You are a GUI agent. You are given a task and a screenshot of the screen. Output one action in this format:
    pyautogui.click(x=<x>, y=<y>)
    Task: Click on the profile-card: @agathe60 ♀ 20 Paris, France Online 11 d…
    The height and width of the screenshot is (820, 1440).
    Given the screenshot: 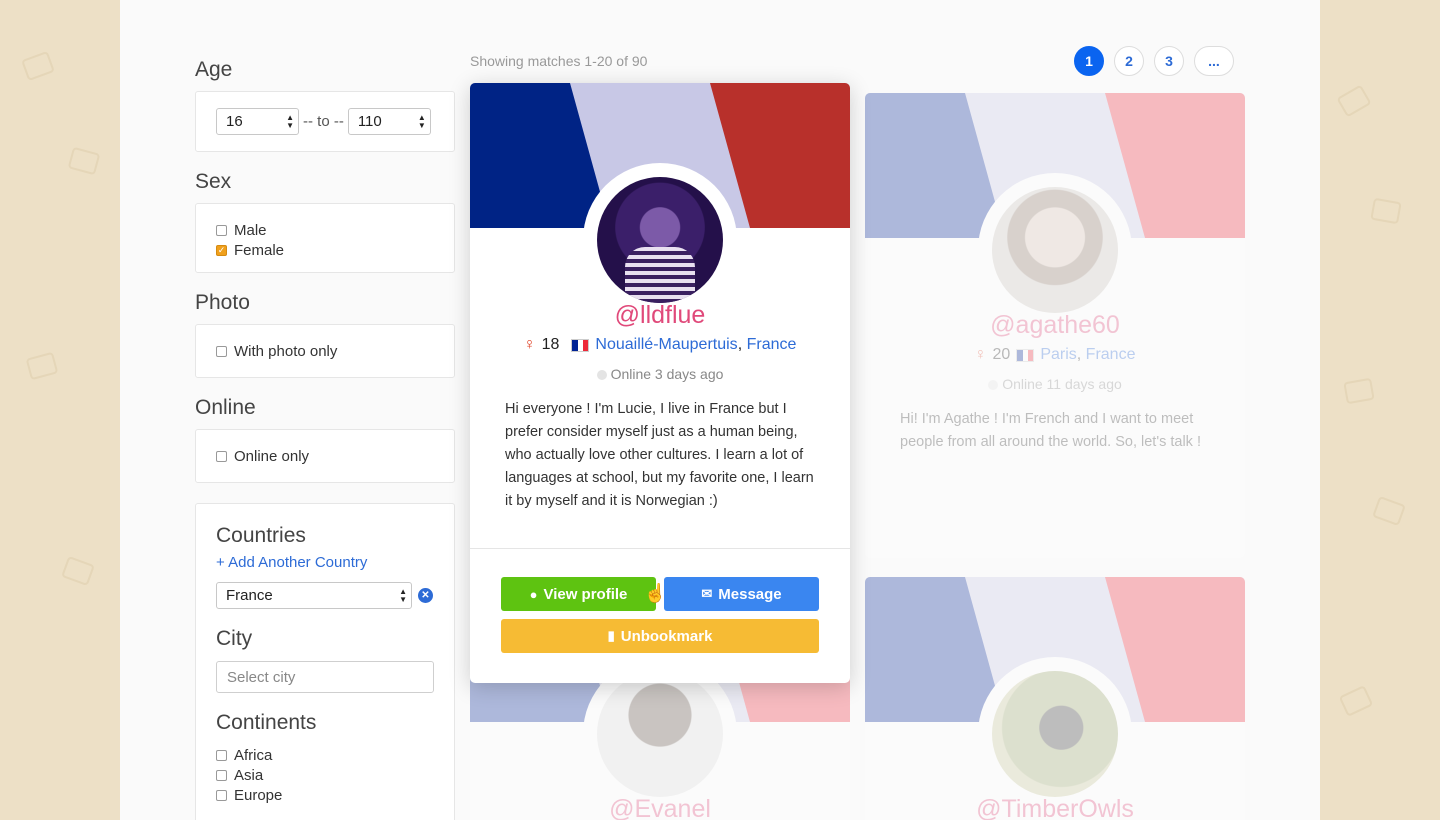 What is the action you would take?
    pyautogui.click(x=1055, y=325)
    